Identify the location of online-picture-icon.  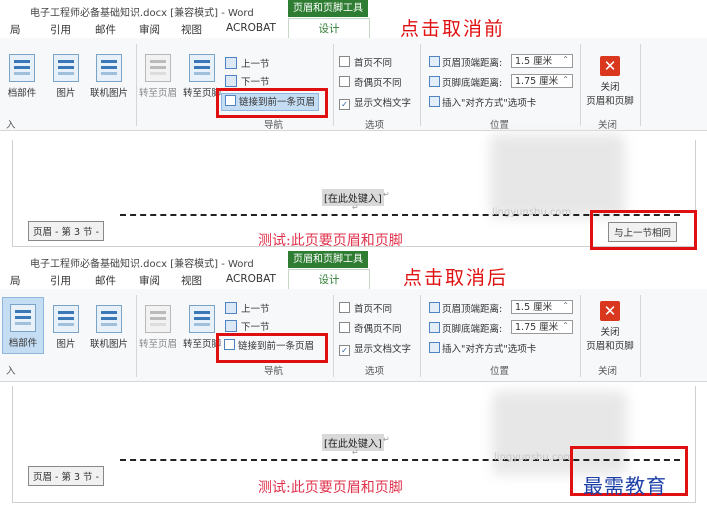
(109, 68).